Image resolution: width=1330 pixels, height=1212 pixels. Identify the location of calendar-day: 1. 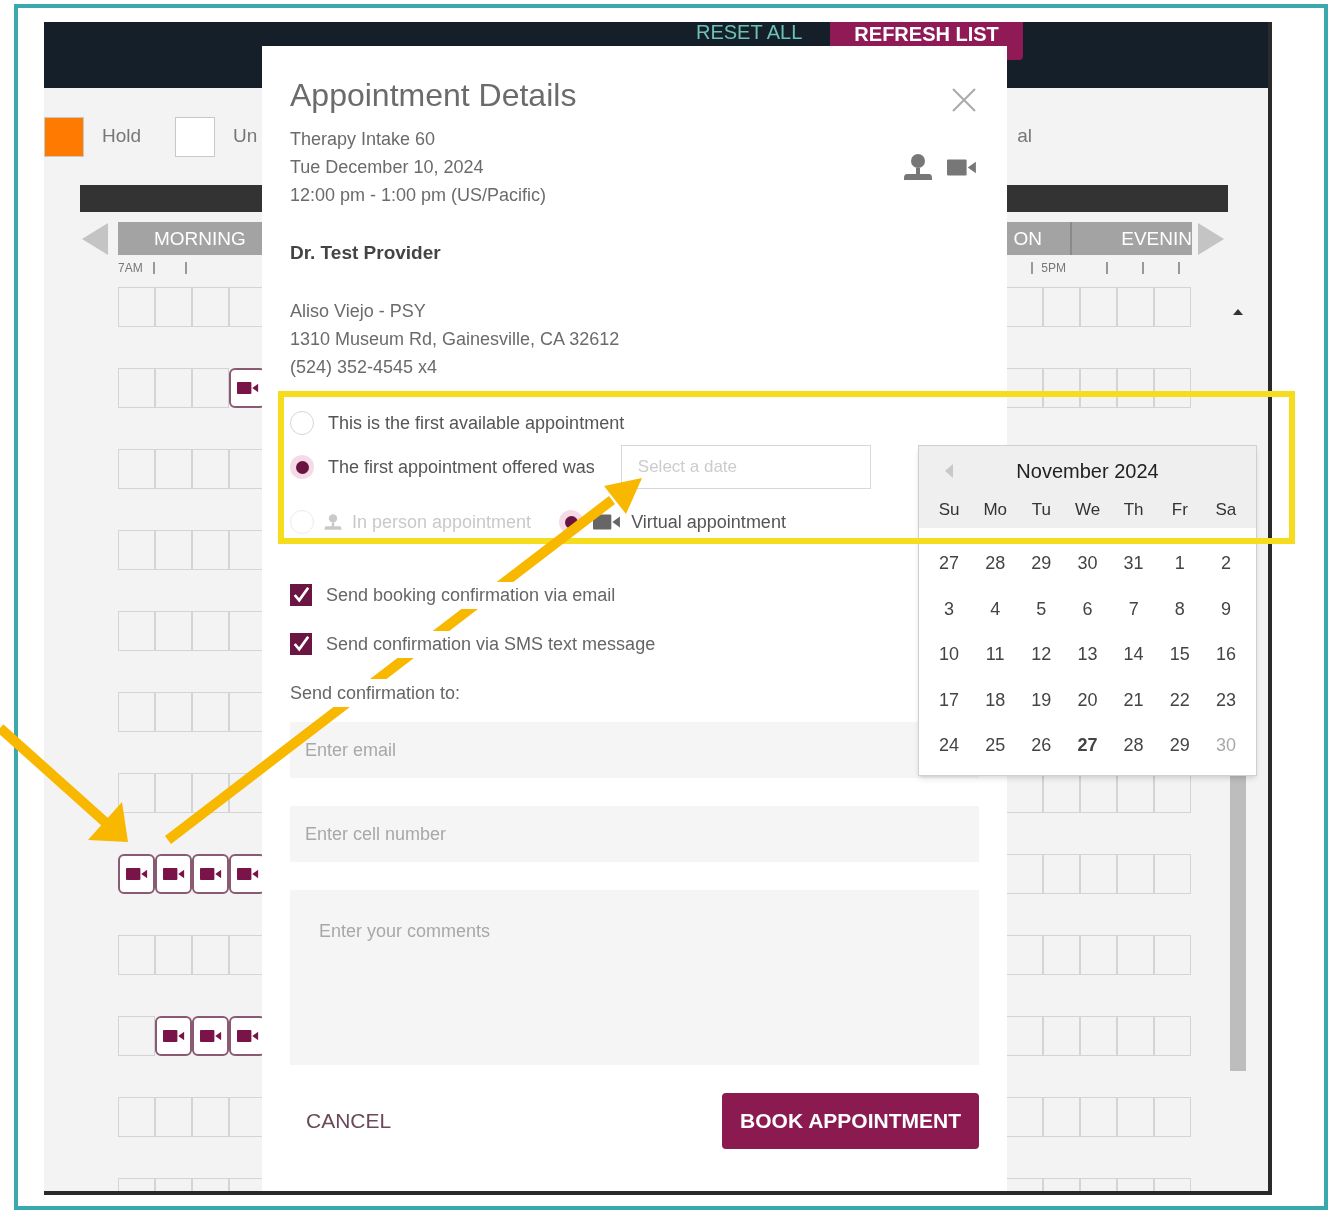
(1179, 564).